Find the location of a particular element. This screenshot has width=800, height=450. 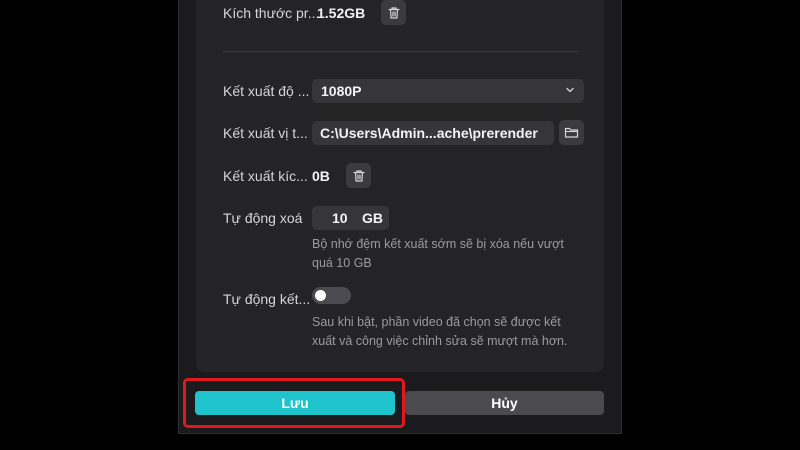

cancel-button: Hủy is located at coordinates (504, 403).